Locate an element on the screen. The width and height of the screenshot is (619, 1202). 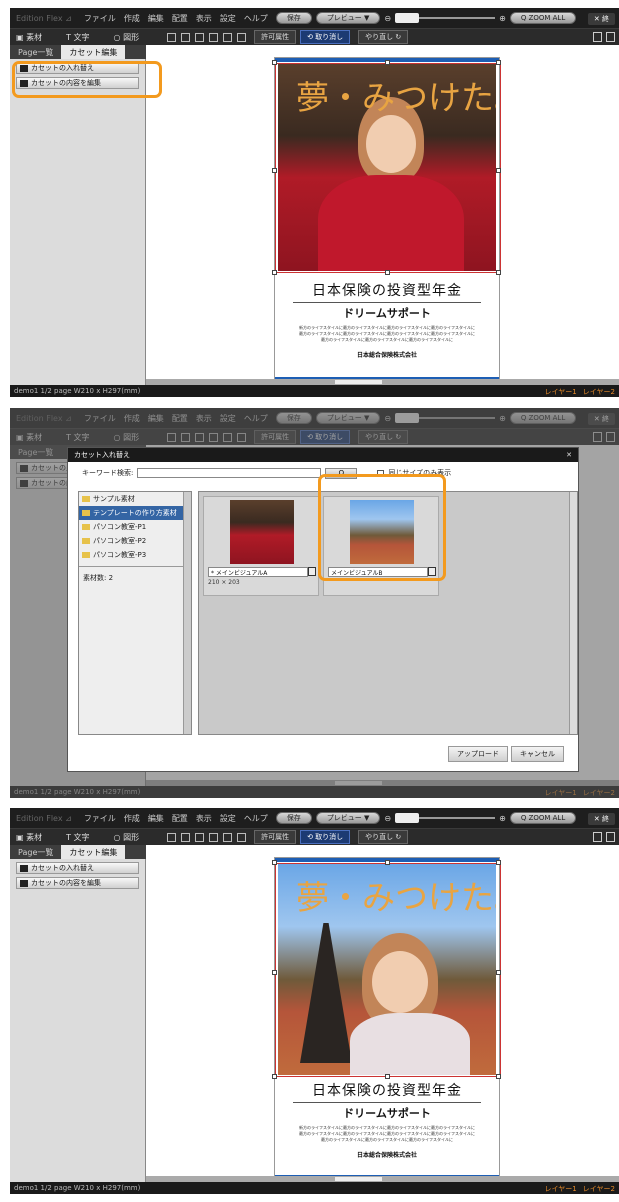
tree-node-p1: パソコン教室-P1 is located at coordinates (135, 527).